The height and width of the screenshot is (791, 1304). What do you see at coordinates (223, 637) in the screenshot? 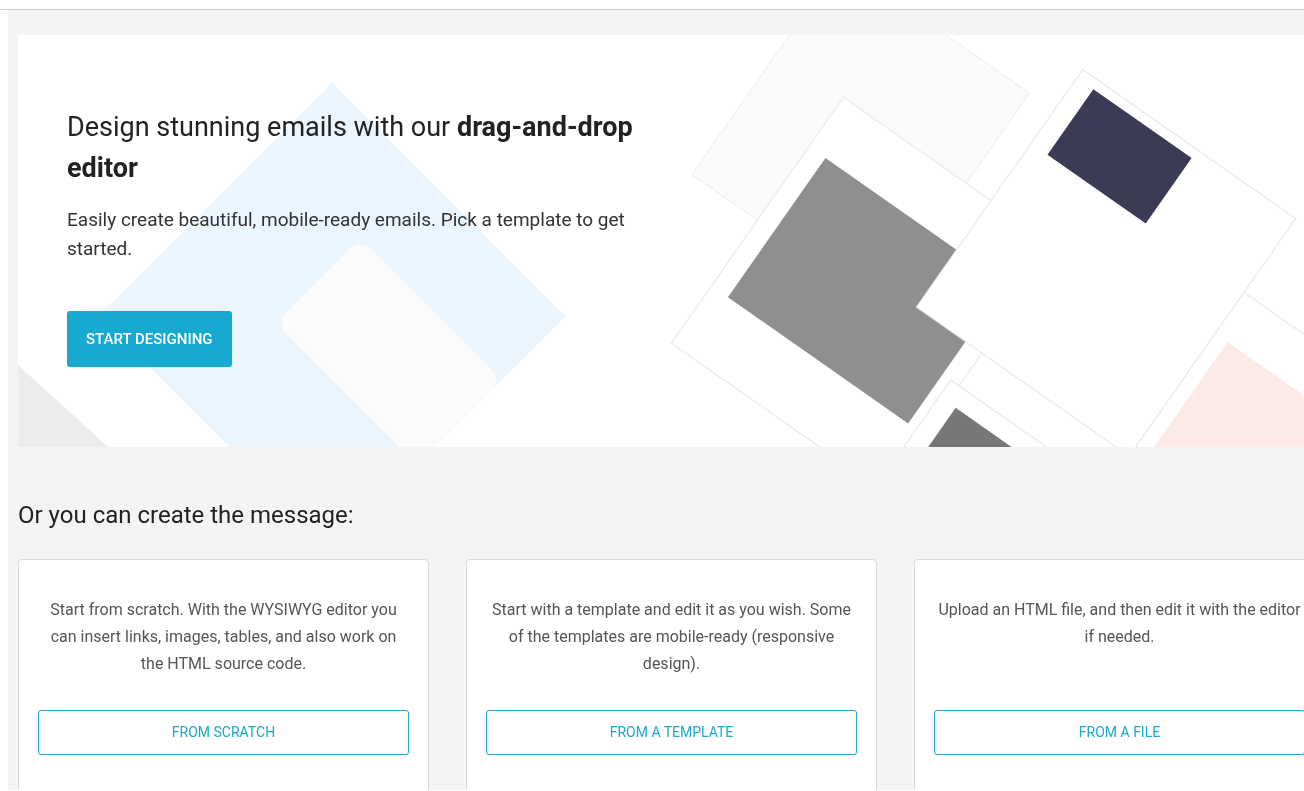
I see `option-description: Start from scratch. With the WYSIWYG editor you can insert links, images, tables, and also work on the HTML source code.` at bounding box center [223, 637].